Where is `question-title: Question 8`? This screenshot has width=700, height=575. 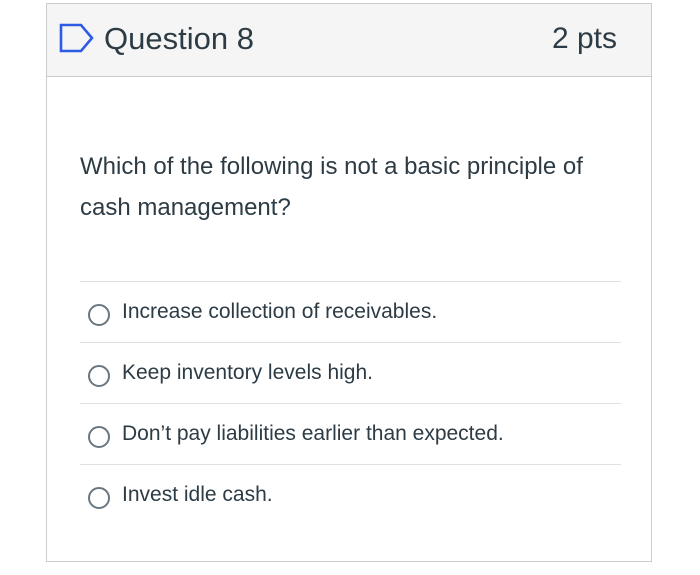
question-title: Question 8 is located at coordinates (179, 38).